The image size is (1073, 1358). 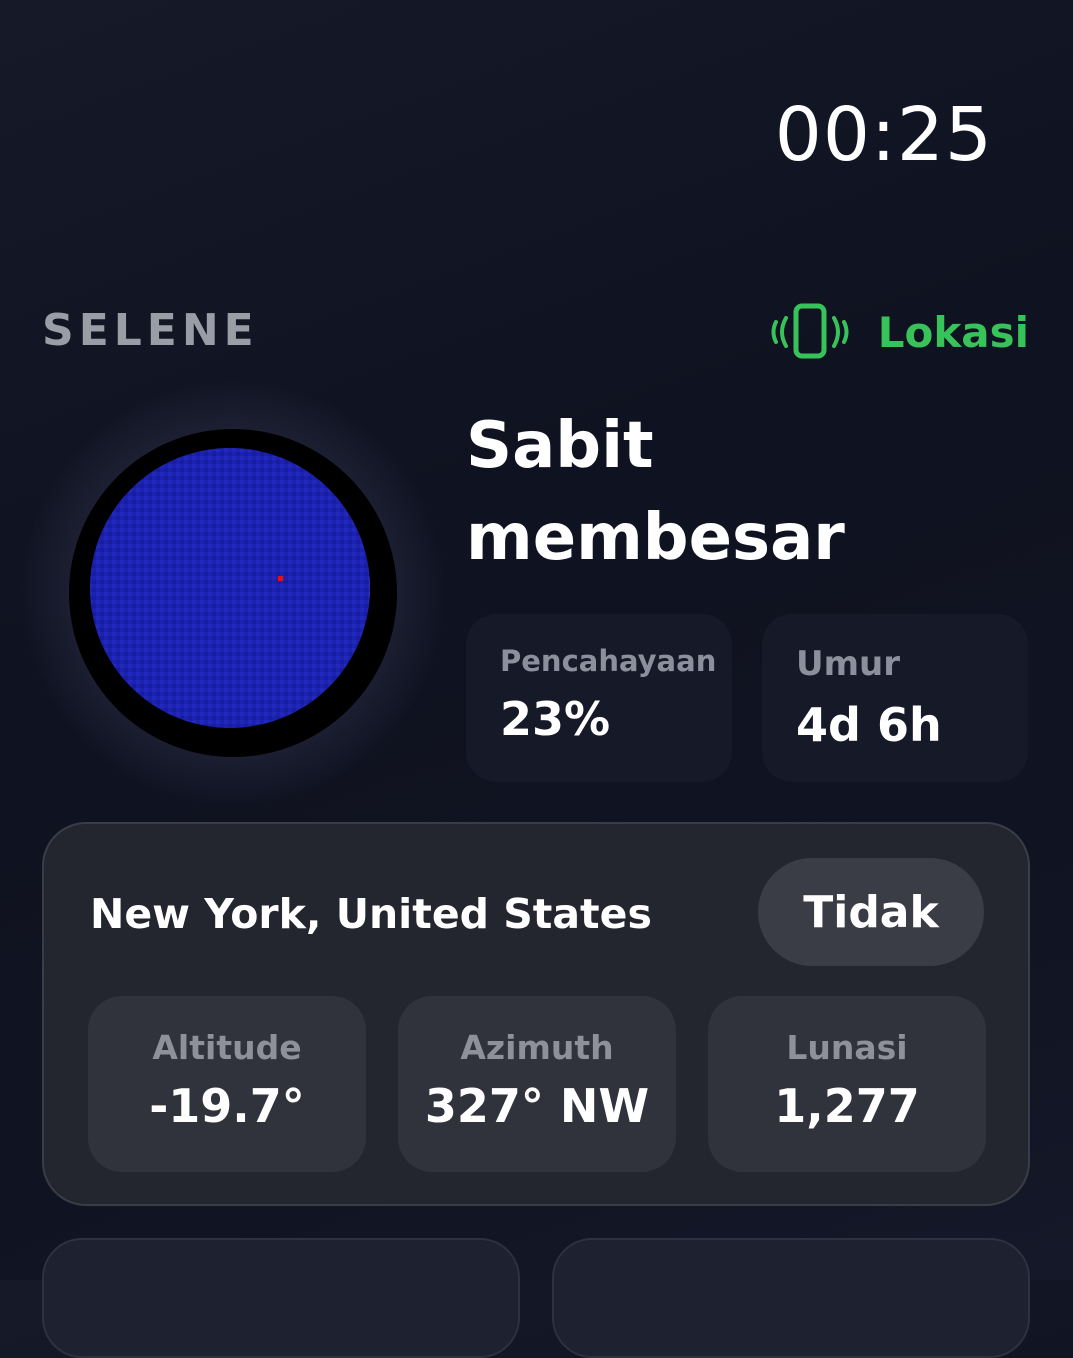 I want to click on bottom-card-right, so click(x=791, y=1298).